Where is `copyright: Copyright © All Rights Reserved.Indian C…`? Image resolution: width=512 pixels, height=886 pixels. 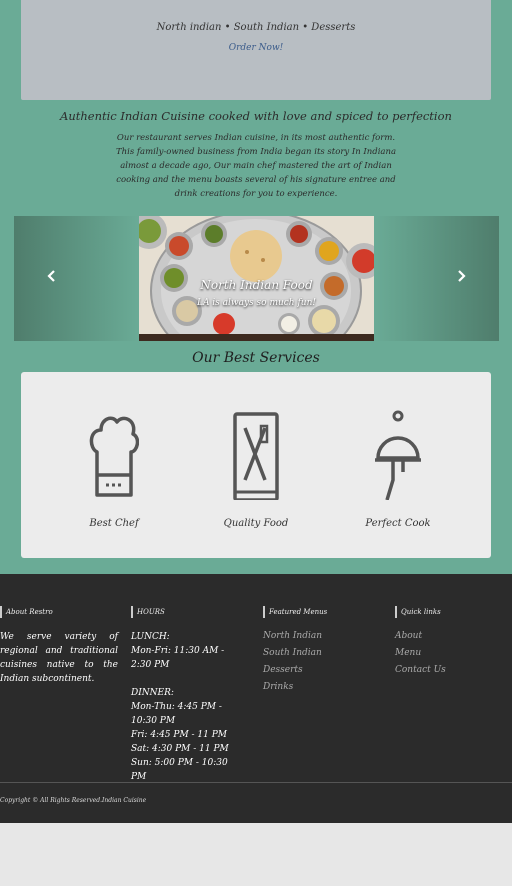 copyright: Copyright © All Rights Reserved.Indian C… is located at coordinates (73, 800).